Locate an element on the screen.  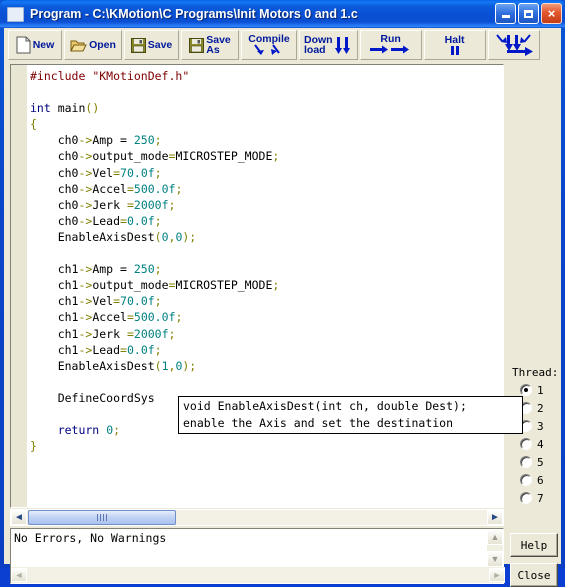
status-message: No Errors, No Warnings is located at coordinates (90, 538).